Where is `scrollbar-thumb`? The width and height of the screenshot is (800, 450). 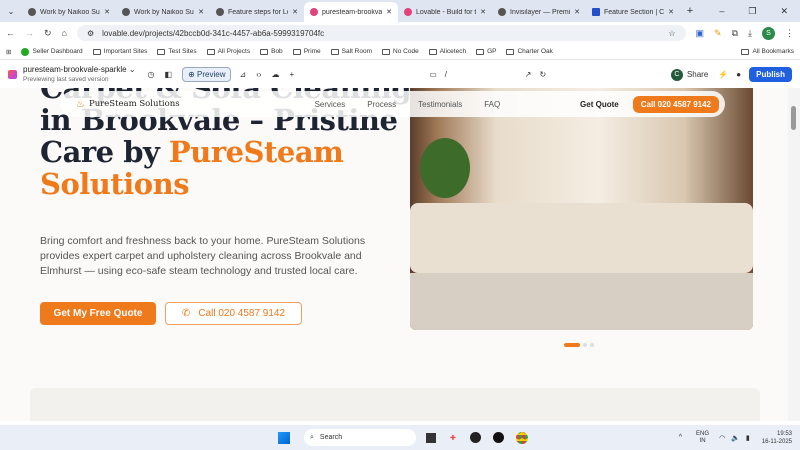
scrollbar-thumb is located at coordinates (793, 118).